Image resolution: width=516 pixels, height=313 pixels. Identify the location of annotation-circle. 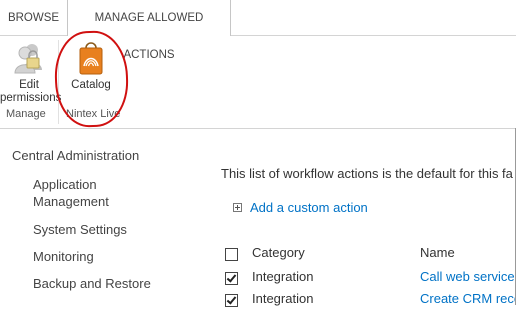
(91, 79).